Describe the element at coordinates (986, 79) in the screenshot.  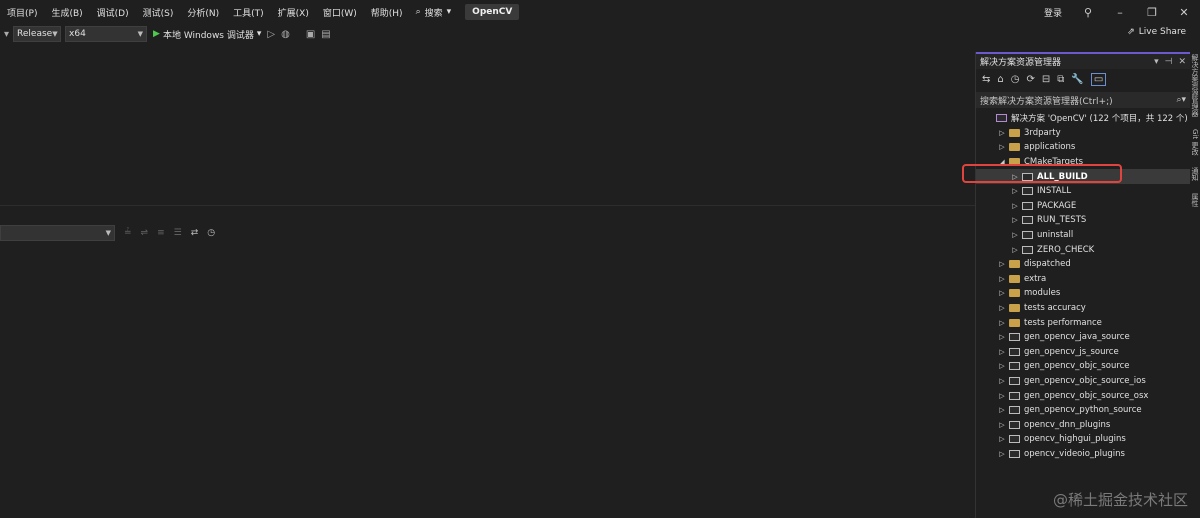
I see `sync-icon: ⇆` at that location.